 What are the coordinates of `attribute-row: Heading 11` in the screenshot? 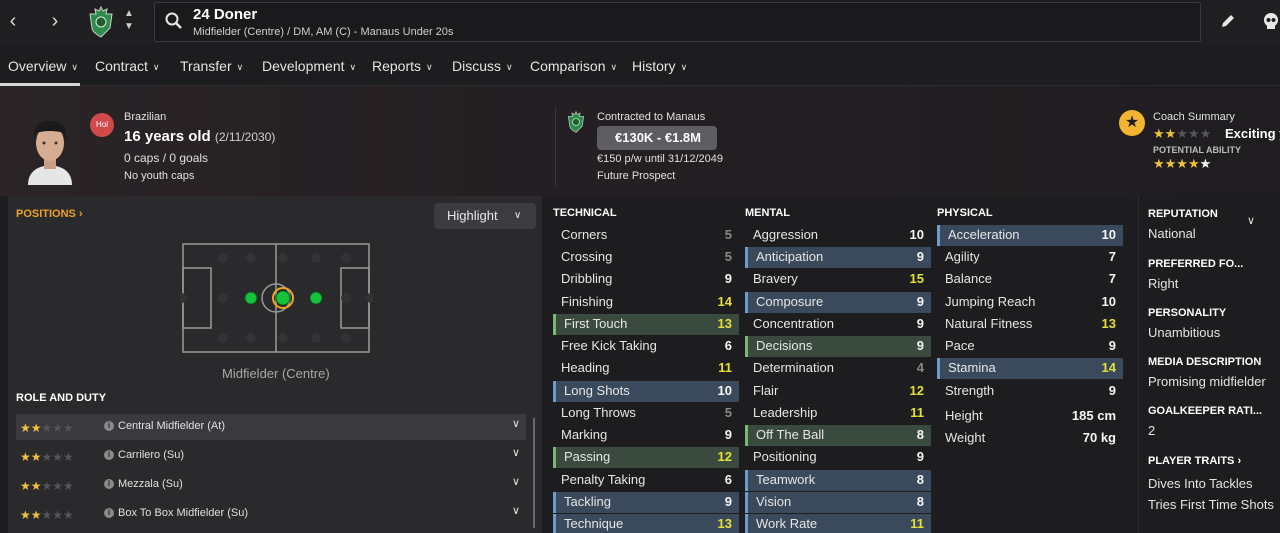 It's located at (646, 368).